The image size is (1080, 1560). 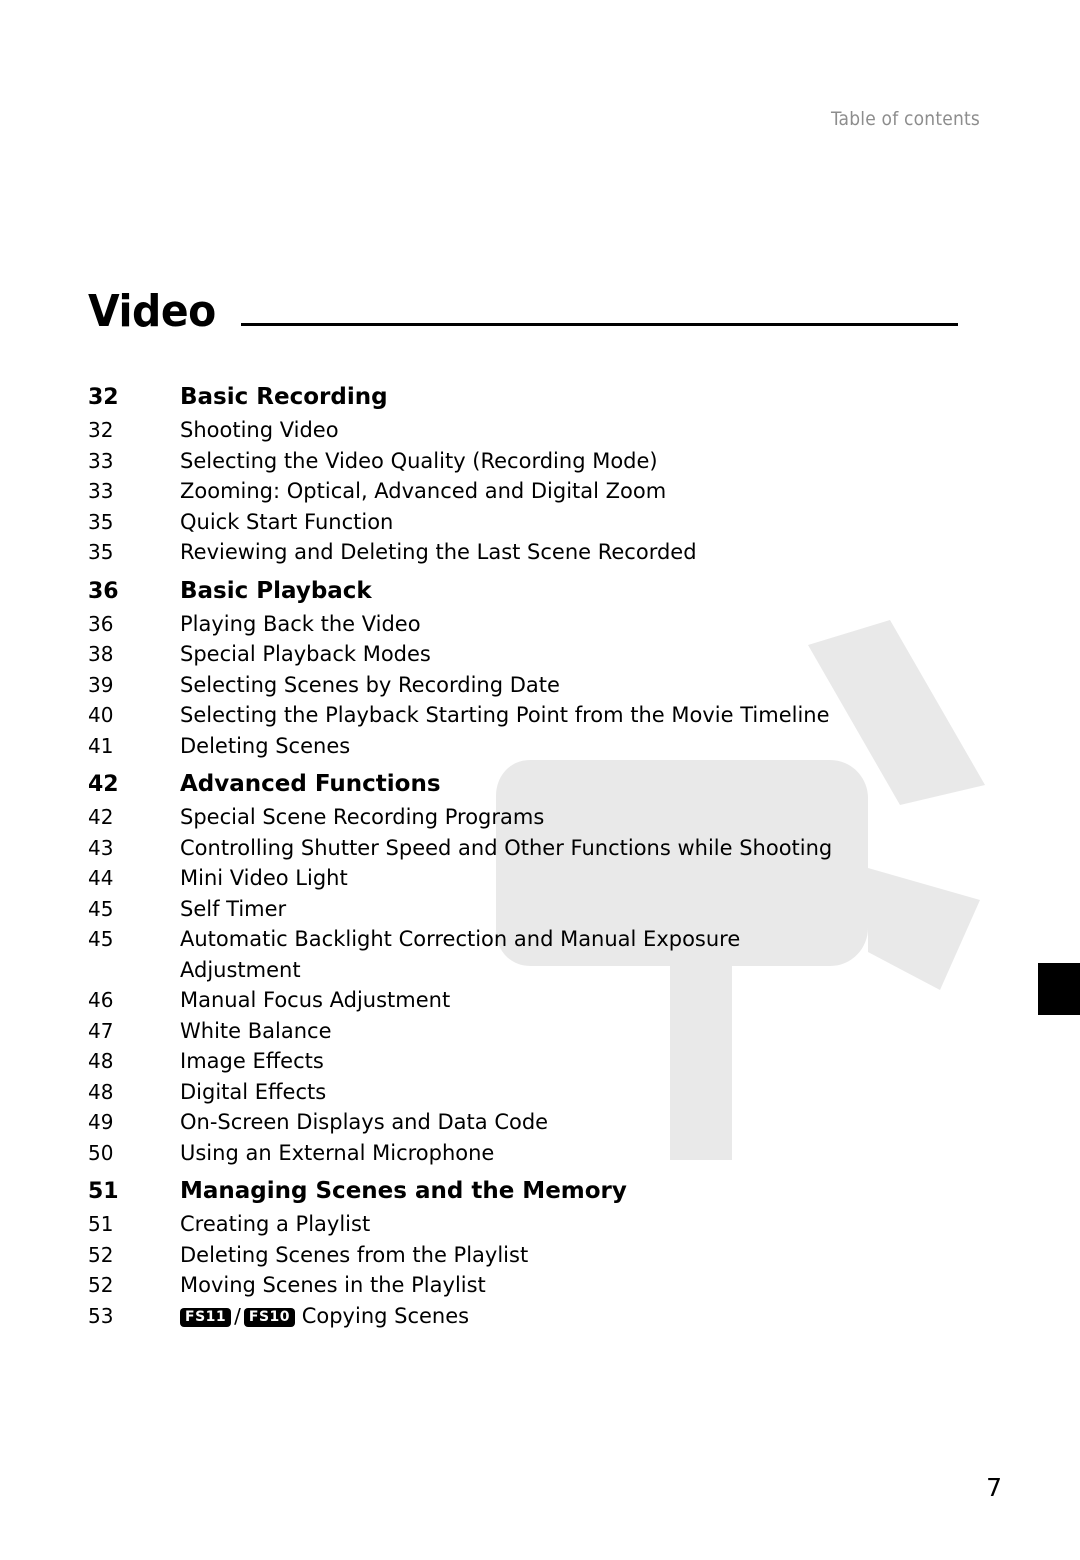 What do you see at coordinates (101, 1315) in the screenshot?
I see `toc-entry-page: 53` at bounding box center [101, 1315].